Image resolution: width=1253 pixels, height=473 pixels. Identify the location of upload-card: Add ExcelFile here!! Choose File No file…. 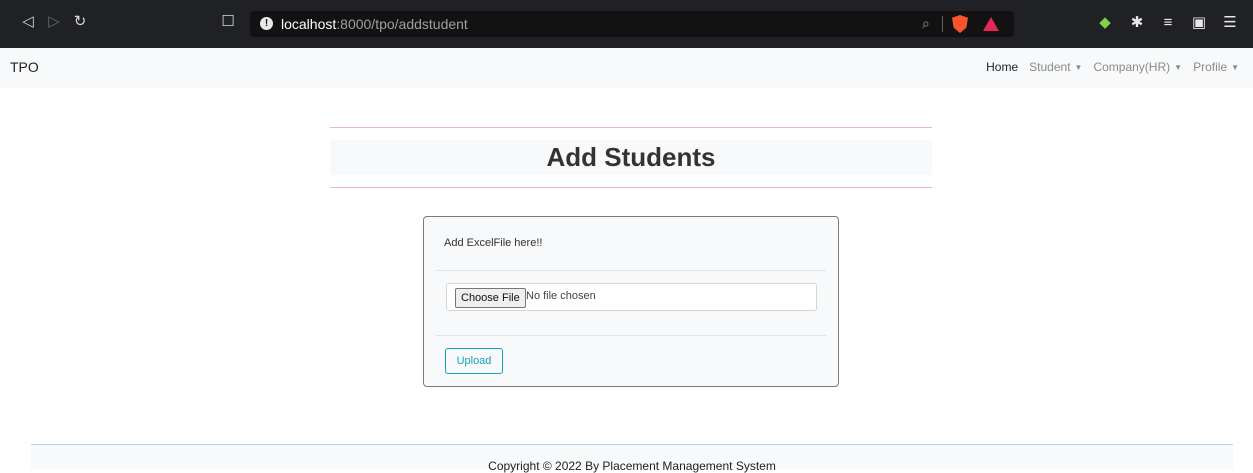
(631, 301).